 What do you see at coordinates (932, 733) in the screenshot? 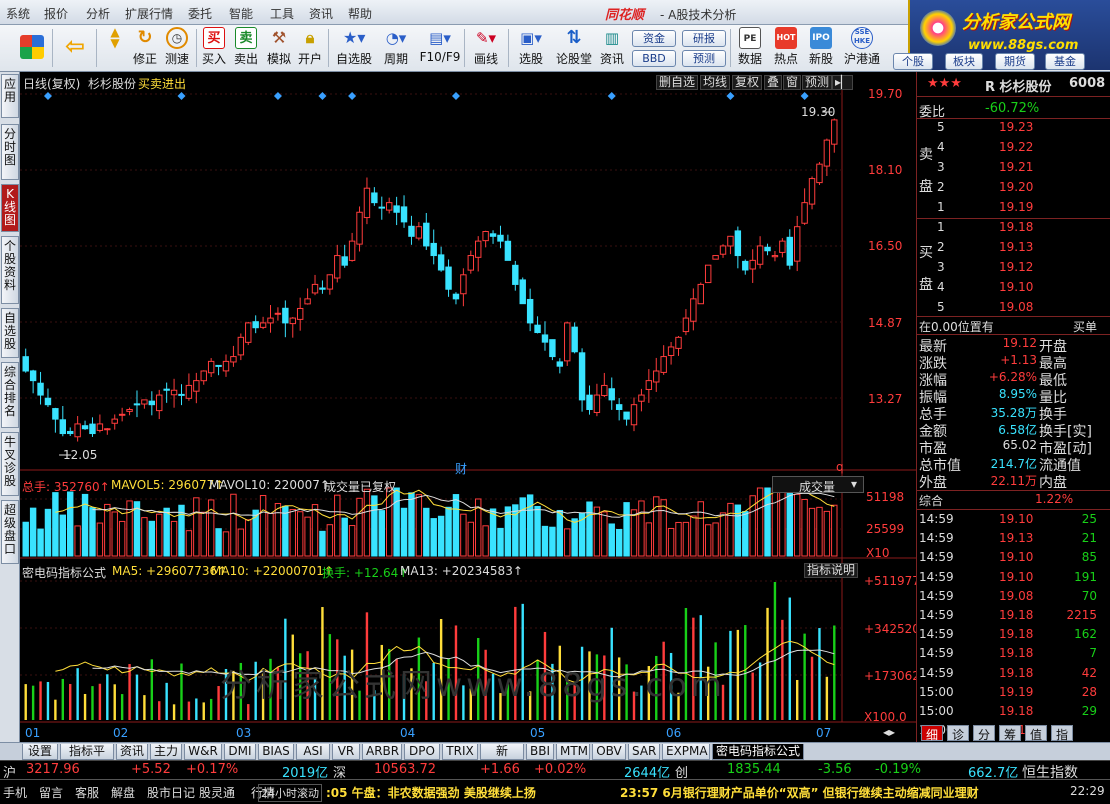
I see `quote-tab: 细` at bounding box center [932, 733].